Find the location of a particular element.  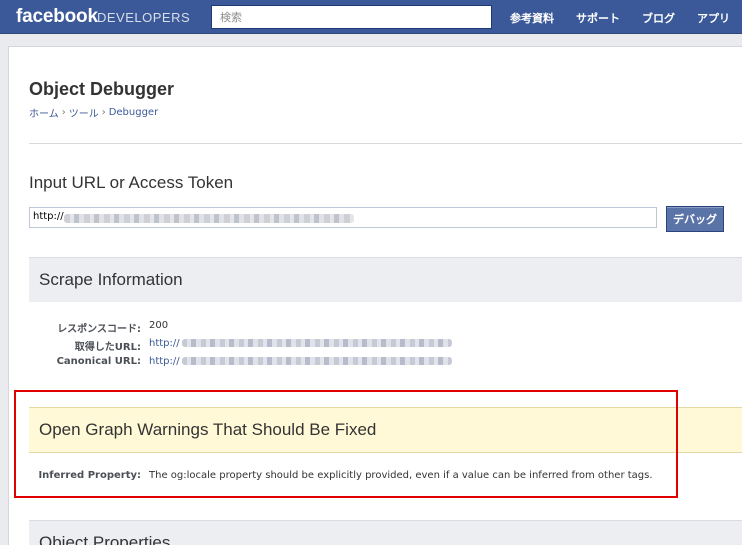

url-input: http:// is located at coordinates (343, 217).